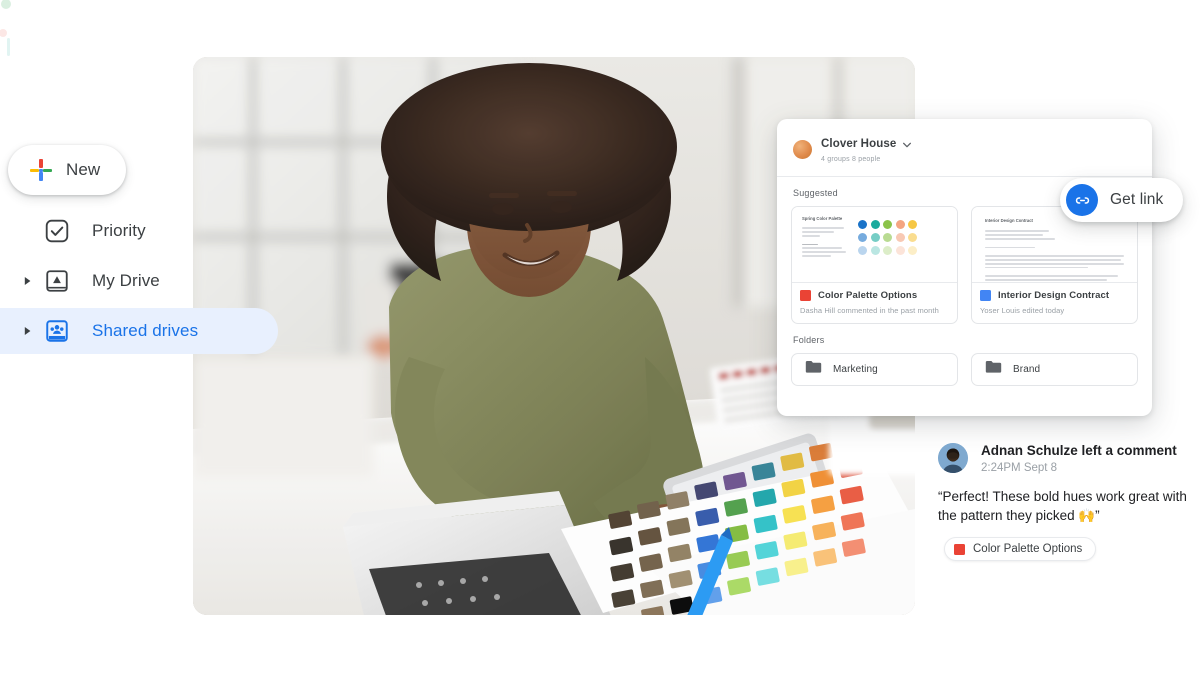 This screenshot has width=1200, height=675. I want to click on decorative-flecks, so click(5, 28).